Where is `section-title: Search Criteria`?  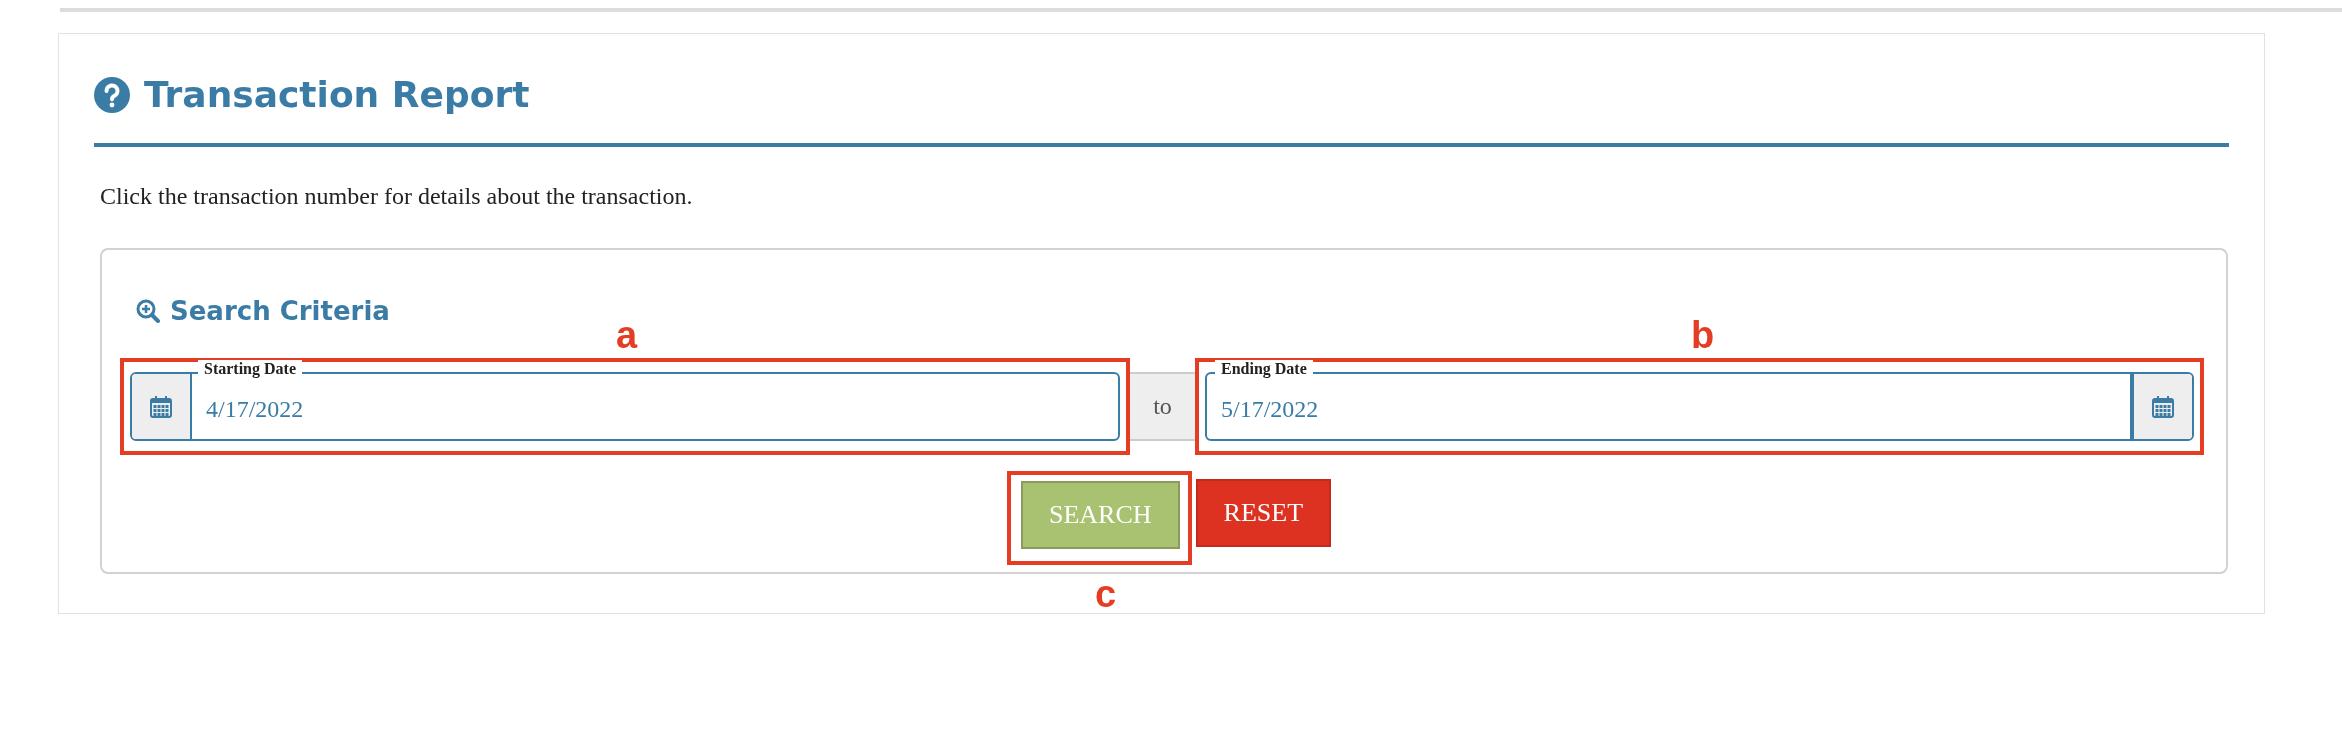 section-title: Search Criteria is located at coordinates (280, 311).